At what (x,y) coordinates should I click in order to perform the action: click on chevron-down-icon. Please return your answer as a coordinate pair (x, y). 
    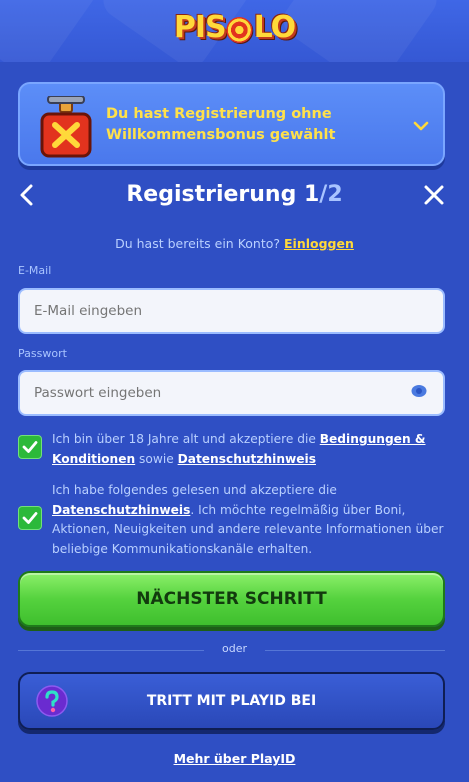
    Looking at the image, I should click on (421, 126).